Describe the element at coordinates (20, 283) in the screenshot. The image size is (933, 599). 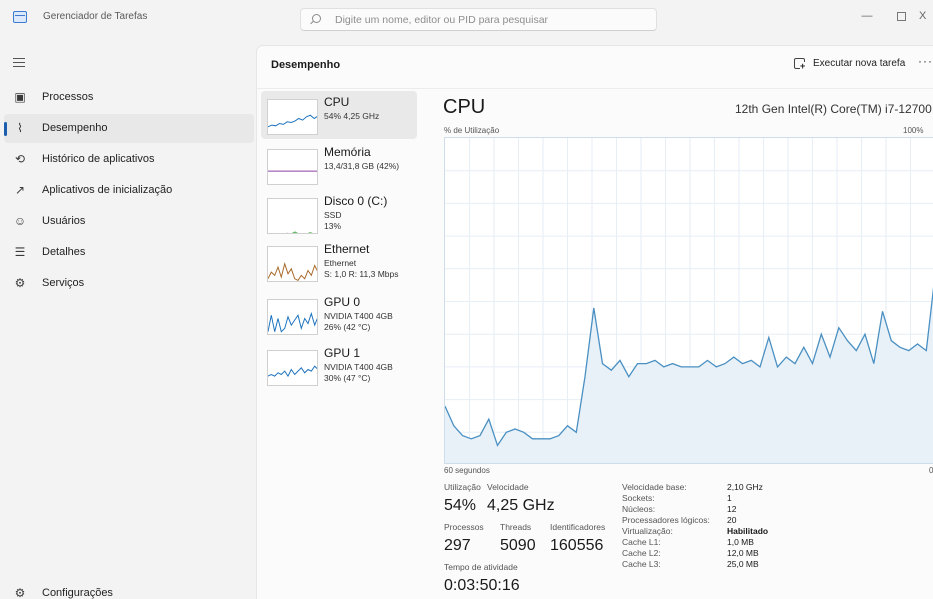
I see `services-icon: ⚙` at that location.